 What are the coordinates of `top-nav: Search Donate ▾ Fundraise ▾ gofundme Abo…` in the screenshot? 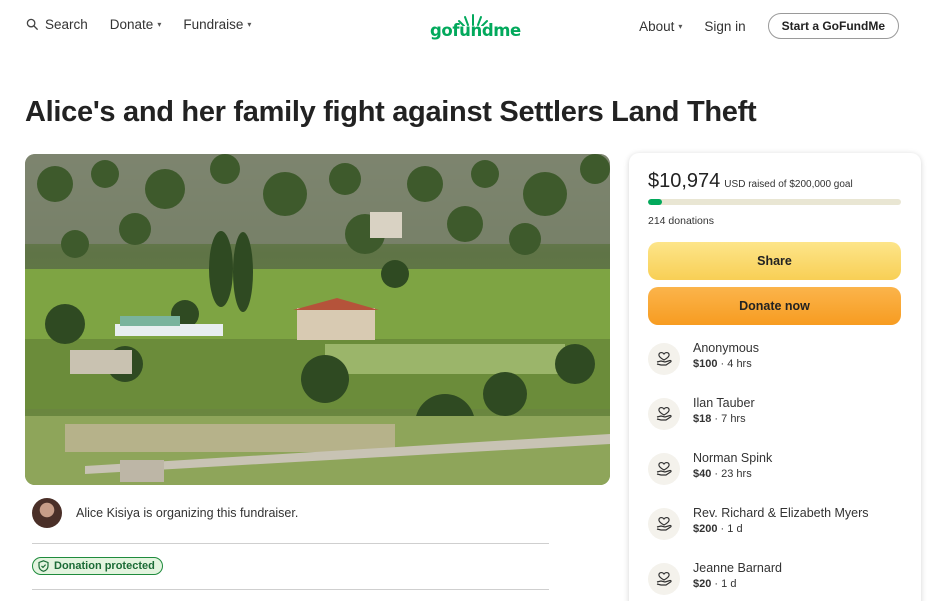 It's located at (463, 26).